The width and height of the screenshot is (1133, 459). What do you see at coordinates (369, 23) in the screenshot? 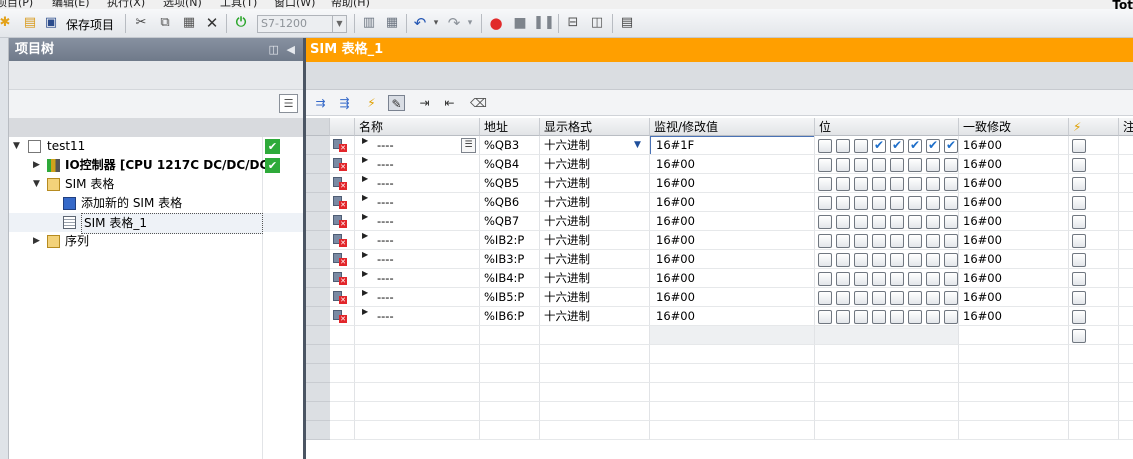
I see `column-left-icon: ▥` at bounding box center [369, 23].